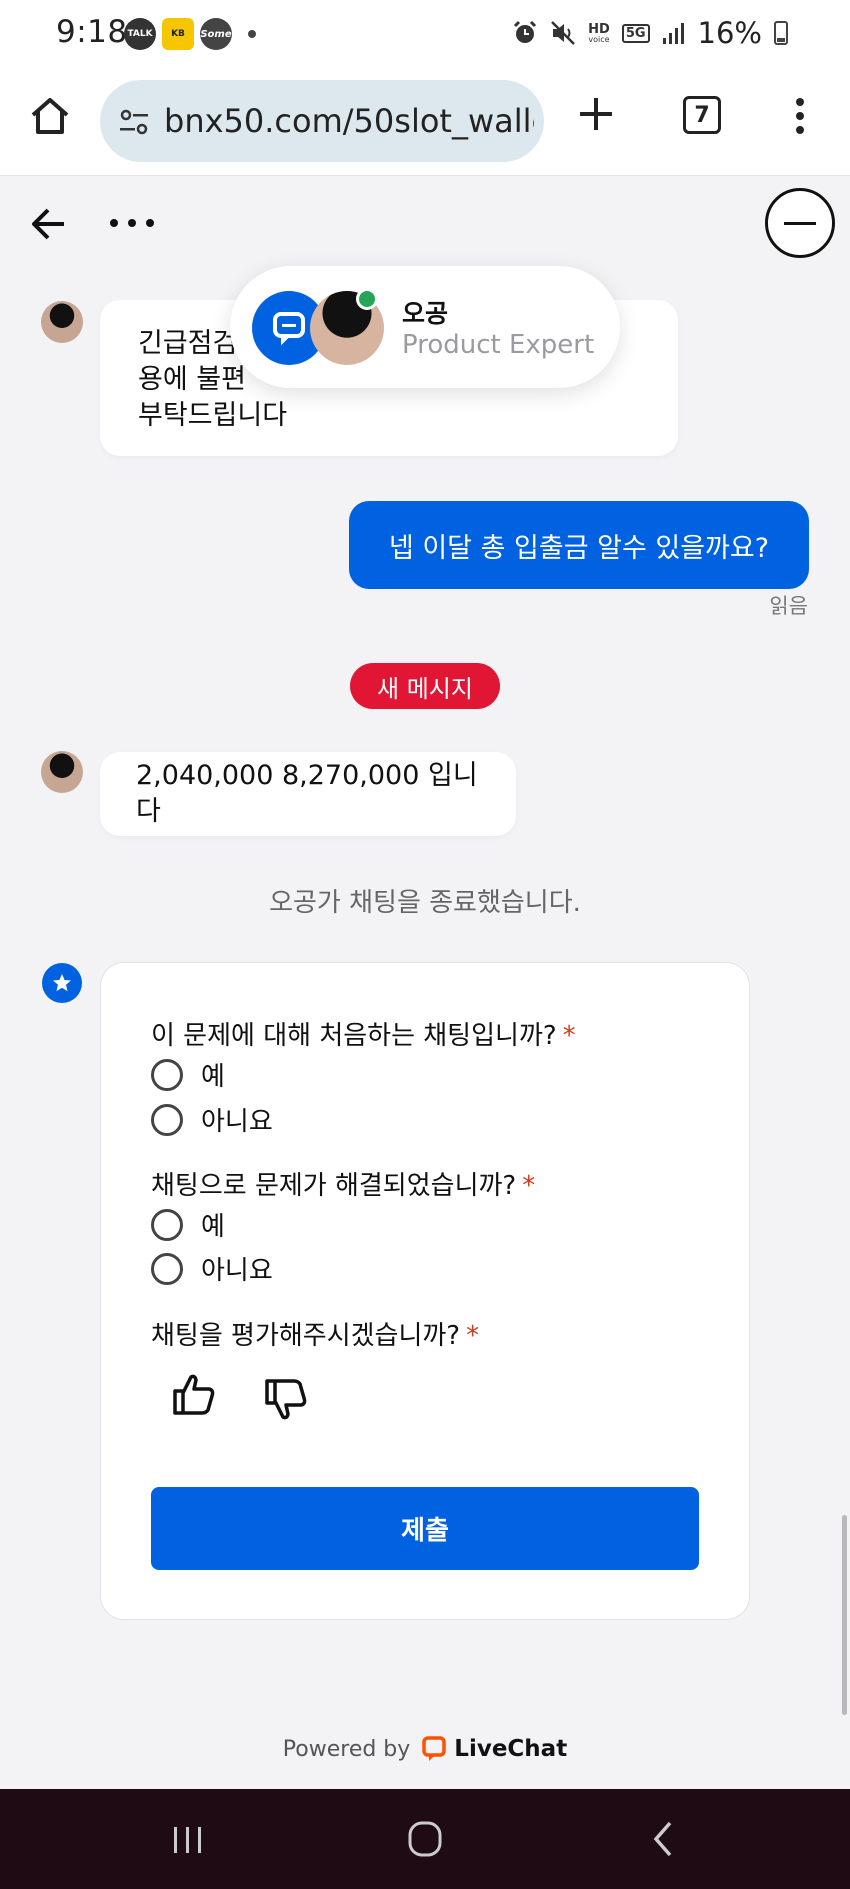 The image size is (850, 1889). What do you see at coordinates (702, 115) in the screenshot?
I see `tab-switcher-button: 7` at bounding box center [702, 115].